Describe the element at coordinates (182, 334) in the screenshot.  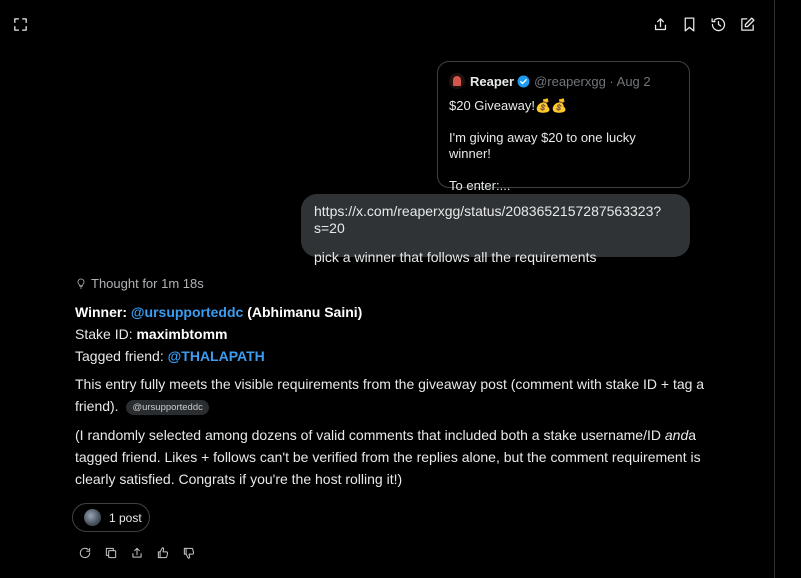
I see `stake-value: maximbtomm` at that location.